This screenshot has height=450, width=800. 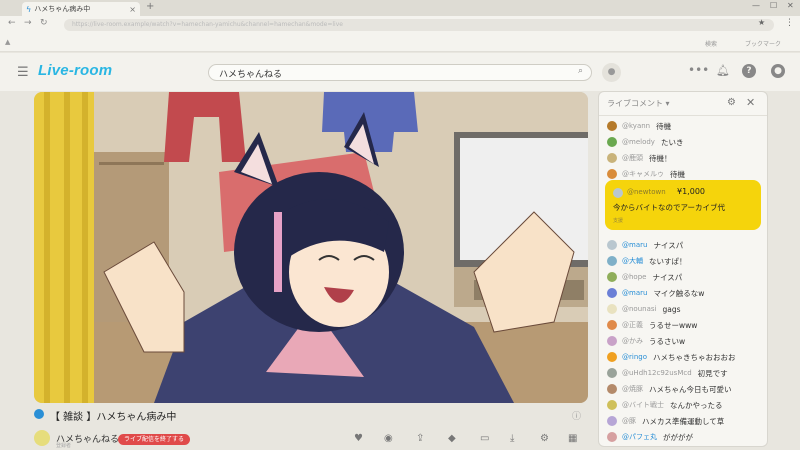 I want to click on chat-username: @hope, so click(x=634, y=277).